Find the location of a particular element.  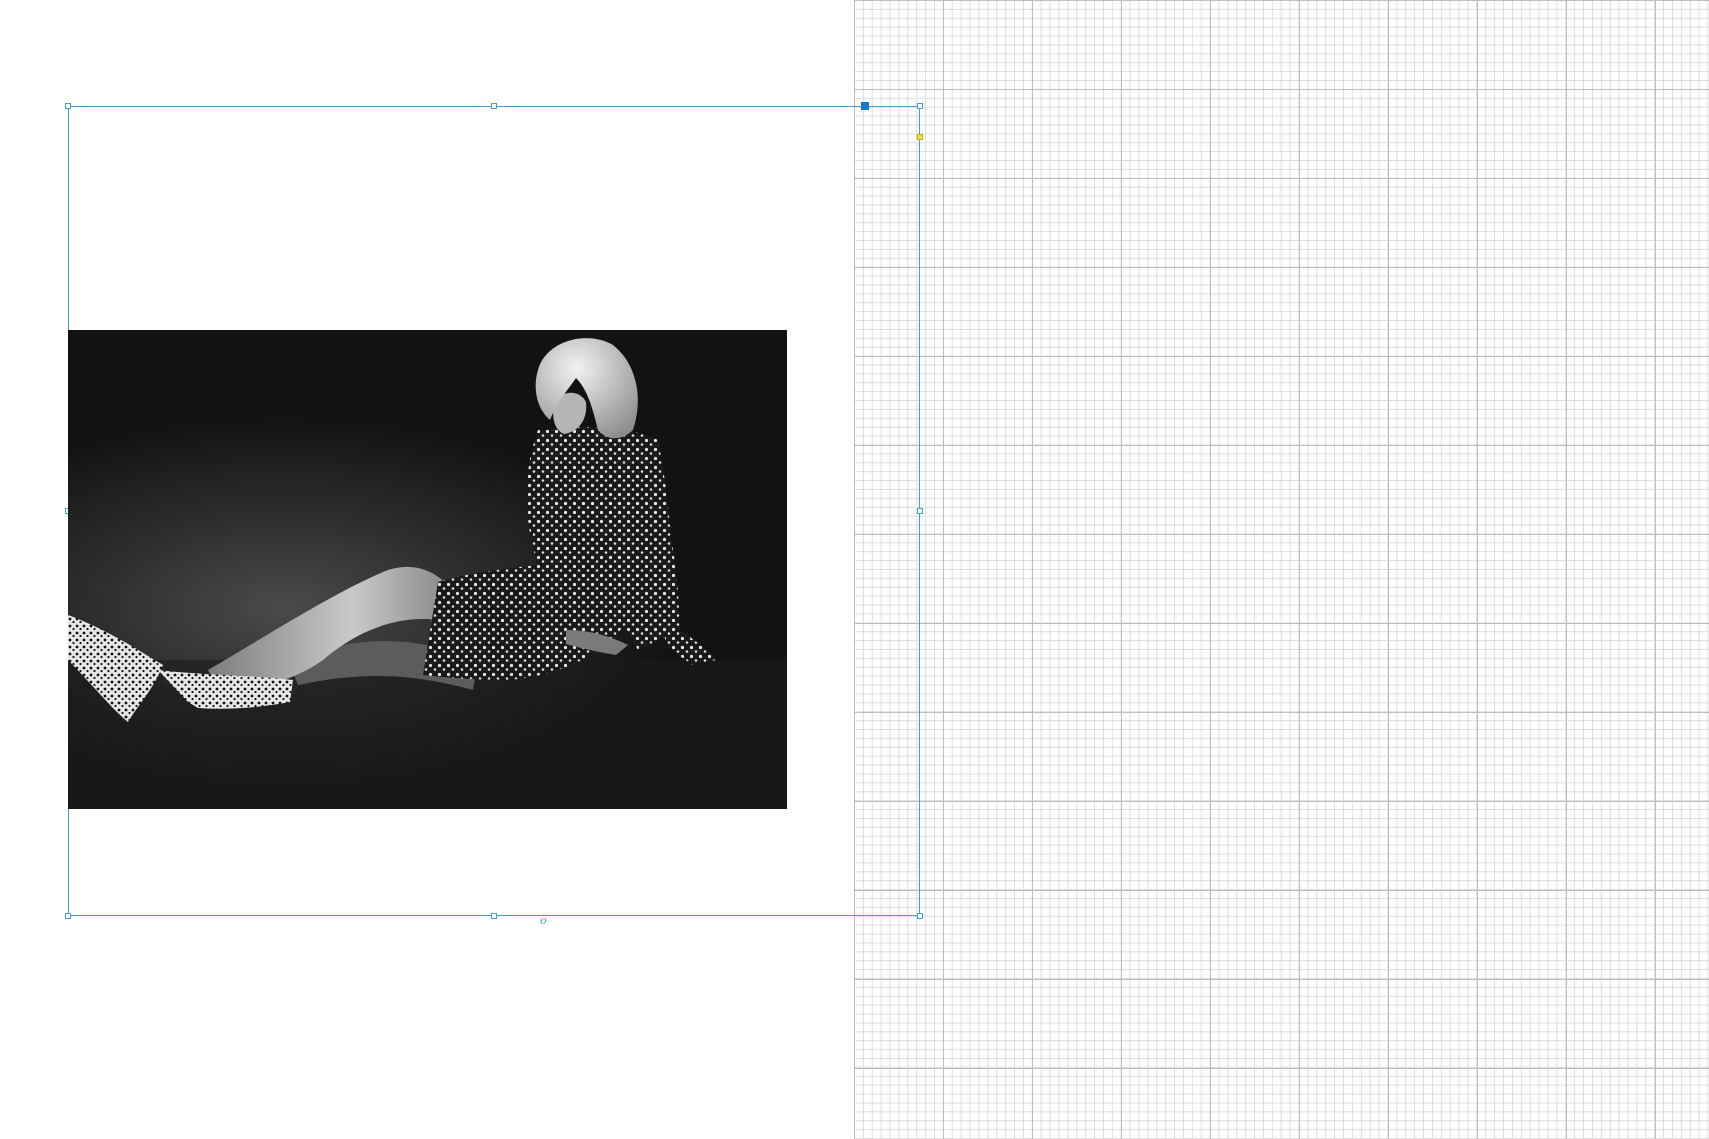

frame-marker: o is located at coordinates (543, 920).